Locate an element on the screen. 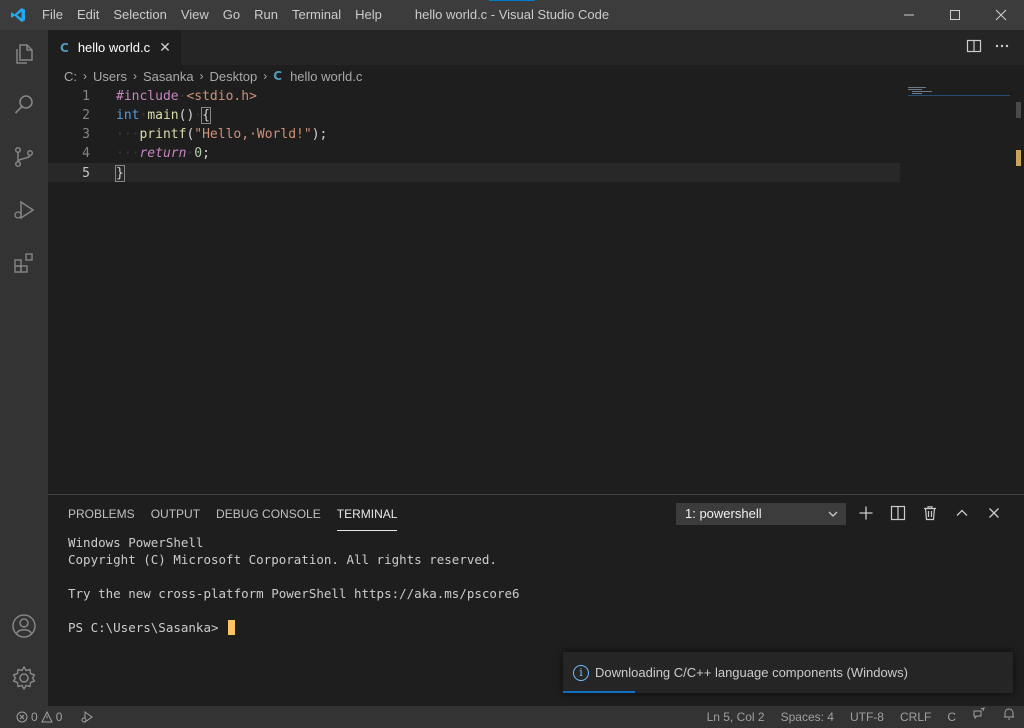 This screenshot has height=728, width=1024. menu-selection: Selection is located at coordinates (139, 15).